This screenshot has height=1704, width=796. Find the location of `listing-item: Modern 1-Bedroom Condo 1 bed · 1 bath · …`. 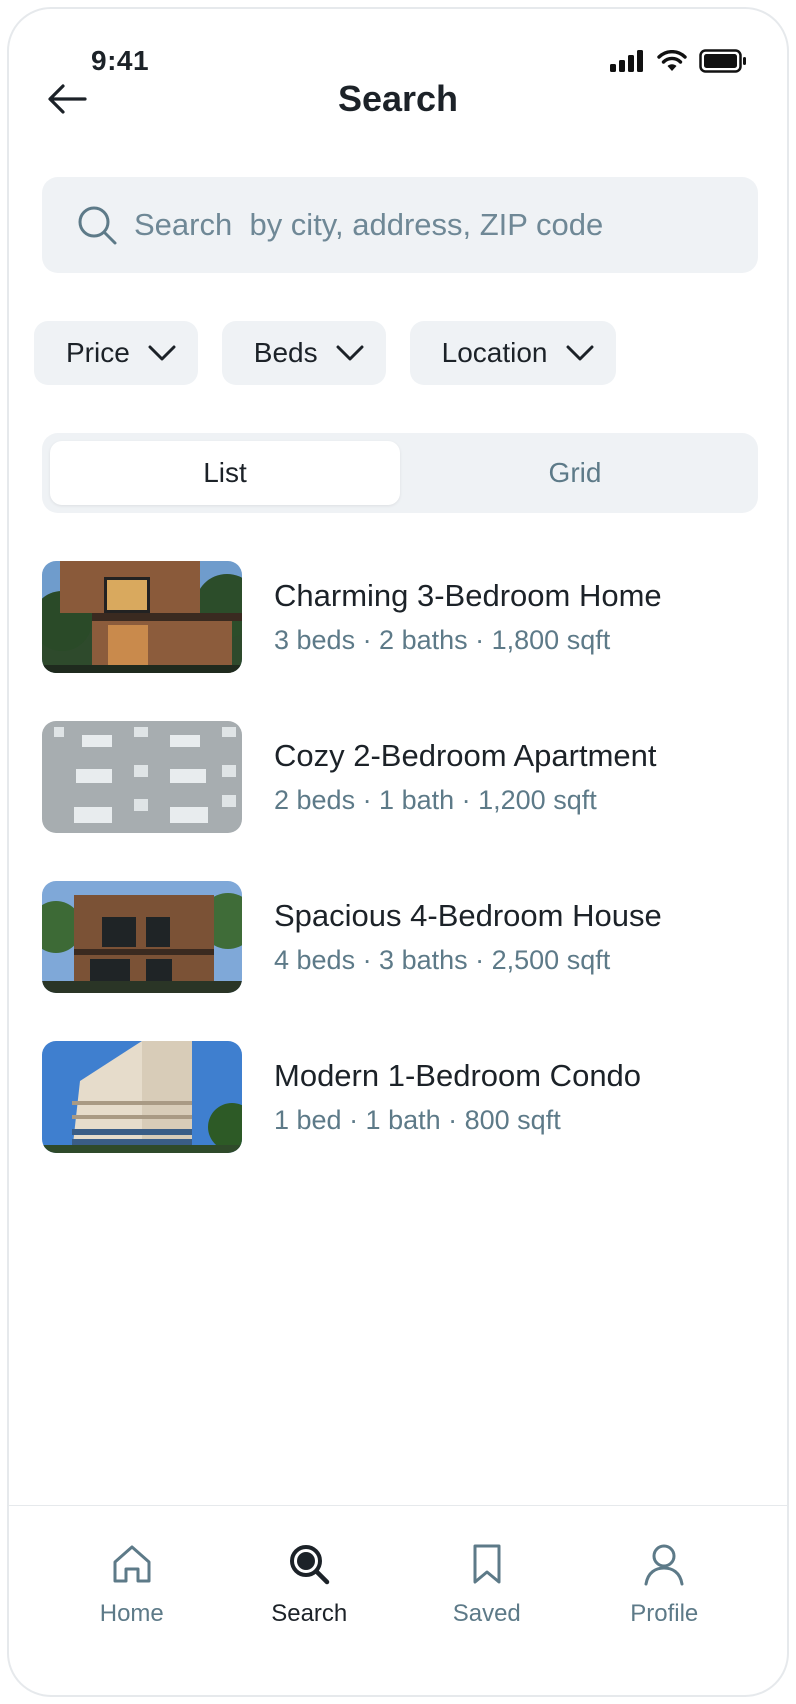

listing-item: Modern 1-Bedroom Condo 1 bed · 1 bath · … is located at coordinates (400, 1097).